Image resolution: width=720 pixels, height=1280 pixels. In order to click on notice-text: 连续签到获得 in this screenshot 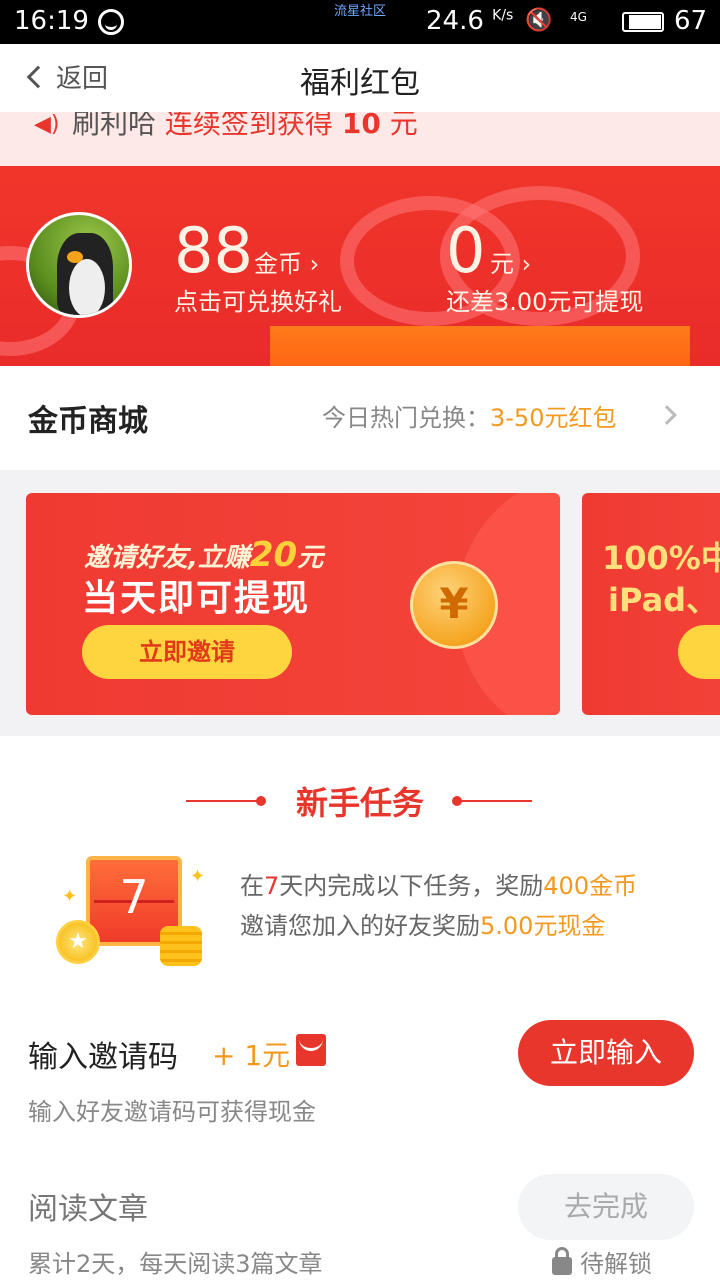, I will do `click(248, 126)`.